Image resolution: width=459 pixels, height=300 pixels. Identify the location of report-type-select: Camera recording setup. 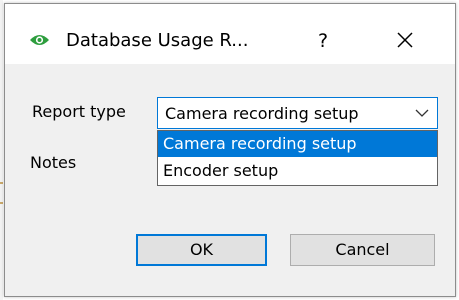
(297, 113).